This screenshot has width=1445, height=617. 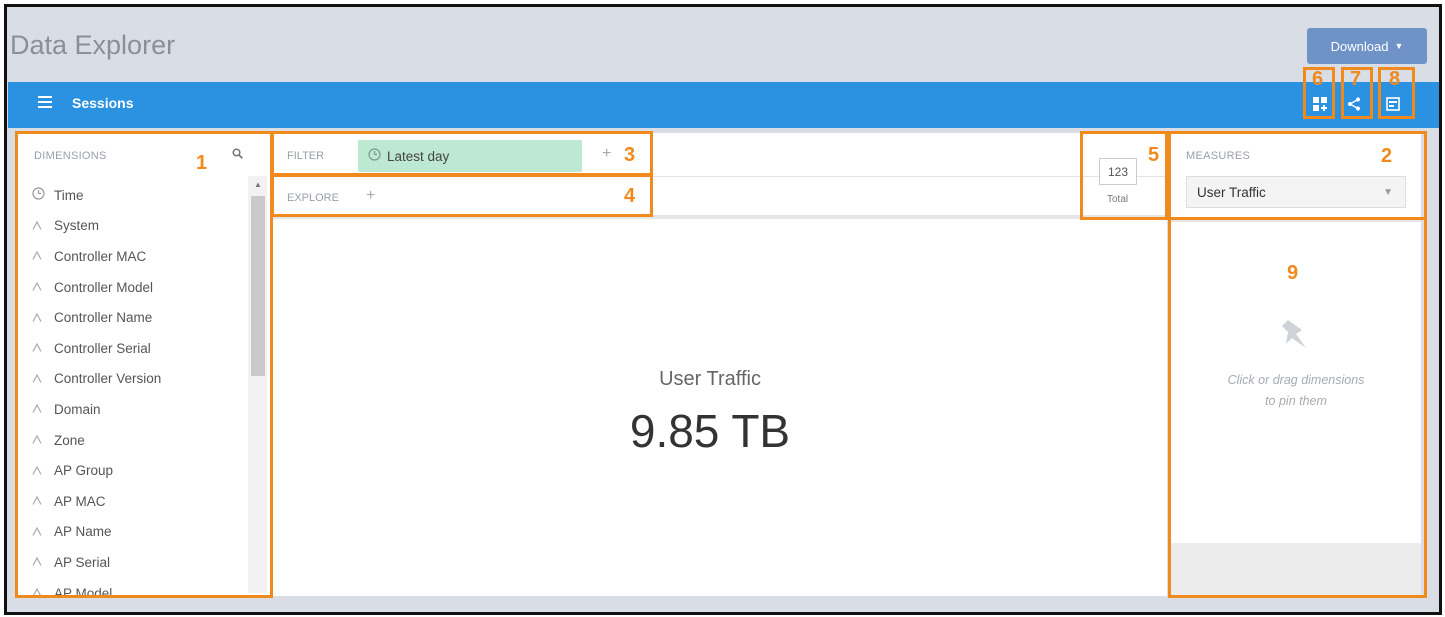 I want to click on dimension-item: AP MAC, so click(x=138, y=501).